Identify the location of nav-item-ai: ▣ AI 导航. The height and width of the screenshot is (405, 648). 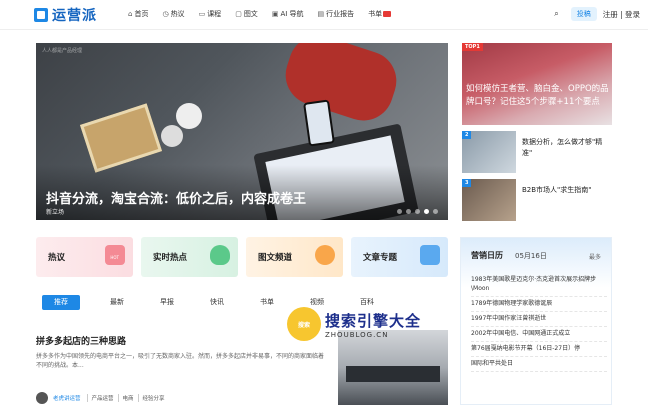
(288, 14).